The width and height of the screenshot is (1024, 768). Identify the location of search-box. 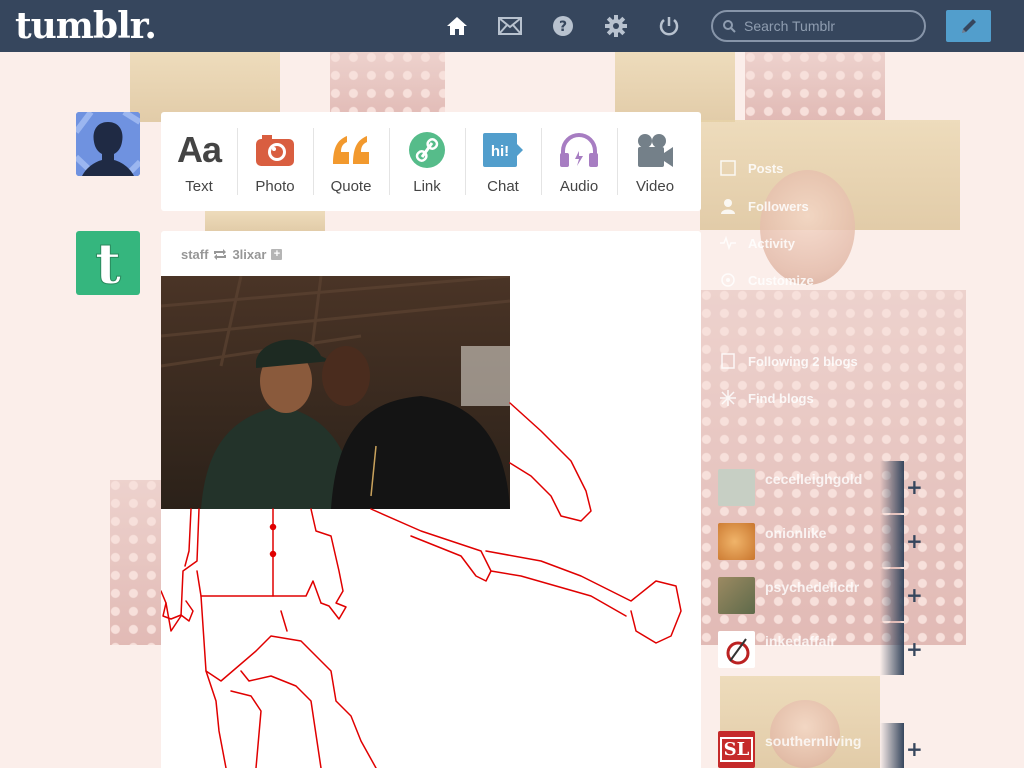
(818, 26).